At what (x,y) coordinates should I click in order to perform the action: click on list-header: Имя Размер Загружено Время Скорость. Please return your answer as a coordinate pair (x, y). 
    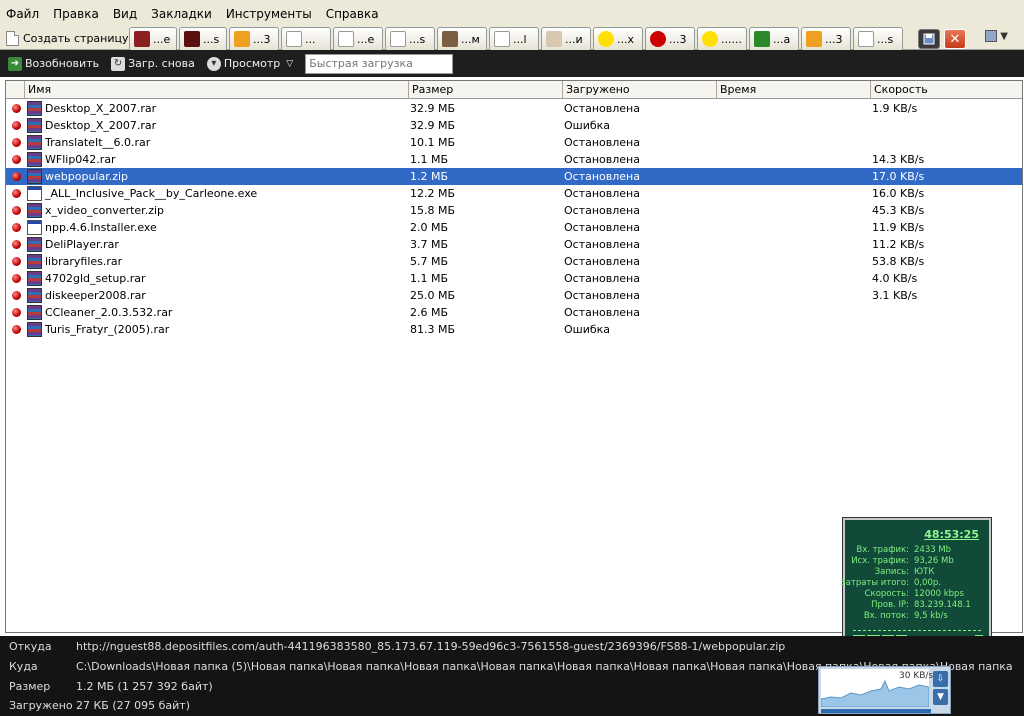
    Looking at the image, I should click on (514, 90).